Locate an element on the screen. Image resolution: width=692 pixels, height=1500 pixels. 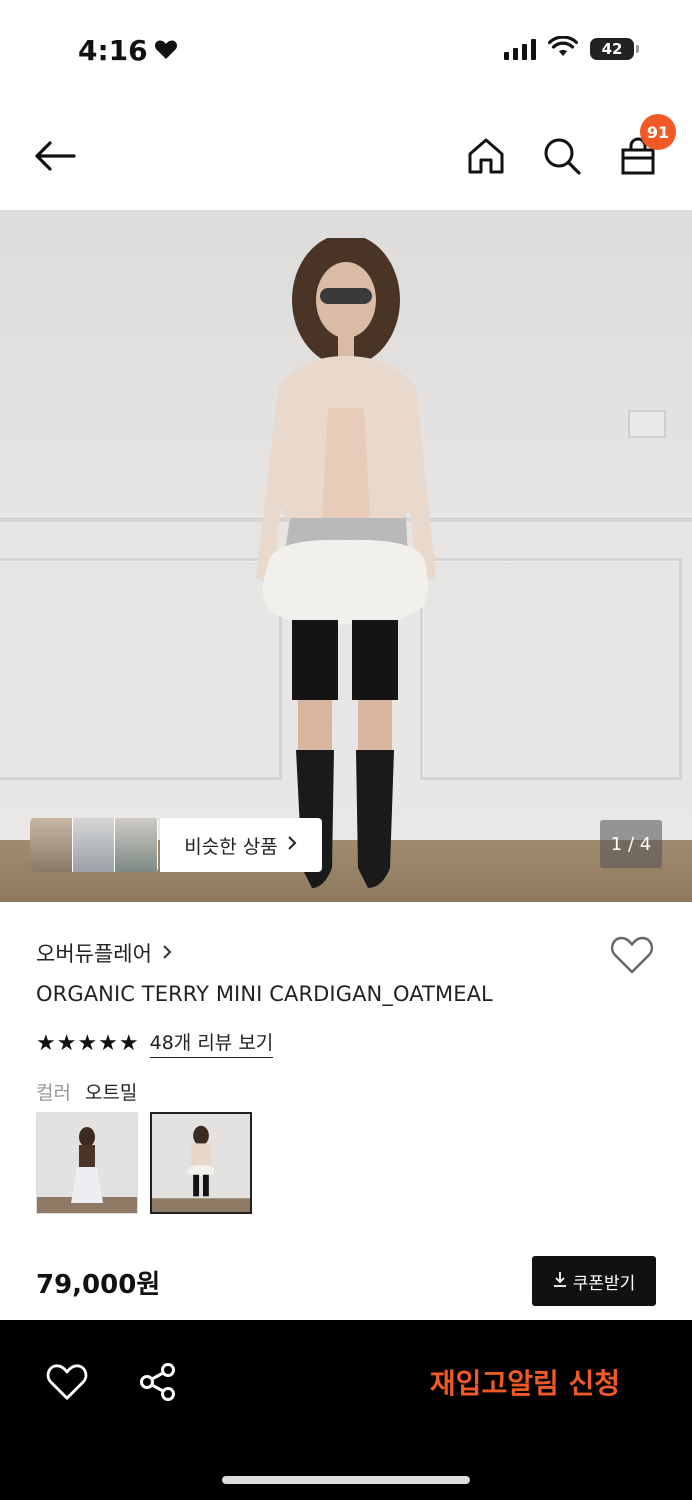
home-icon is located at coordinates (486, 156).